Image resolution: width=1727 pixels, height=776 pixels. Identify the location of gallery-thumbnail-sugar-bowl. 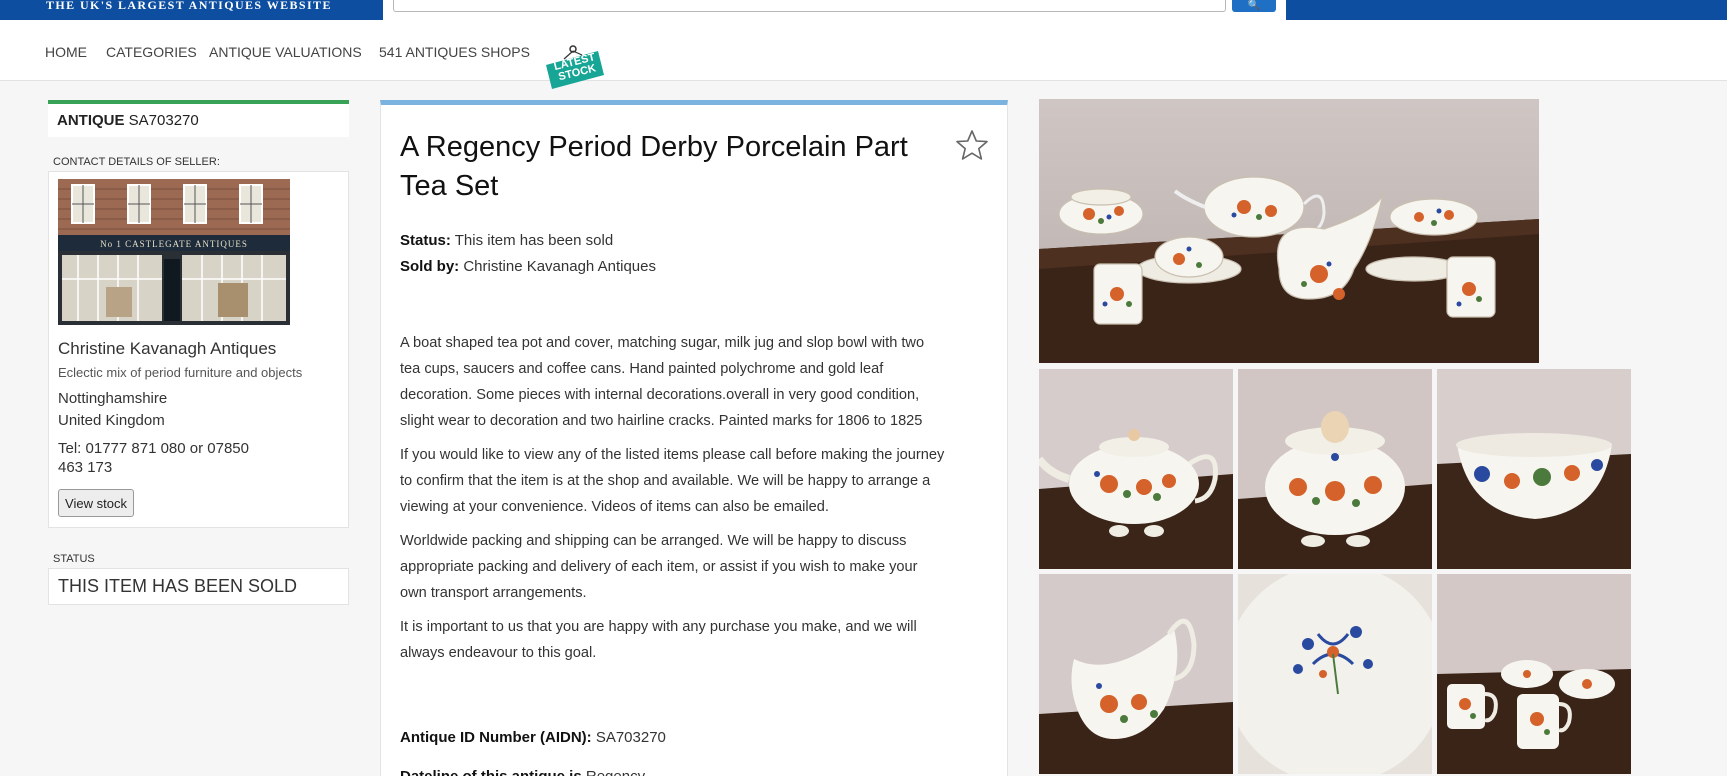
(1335, 469).